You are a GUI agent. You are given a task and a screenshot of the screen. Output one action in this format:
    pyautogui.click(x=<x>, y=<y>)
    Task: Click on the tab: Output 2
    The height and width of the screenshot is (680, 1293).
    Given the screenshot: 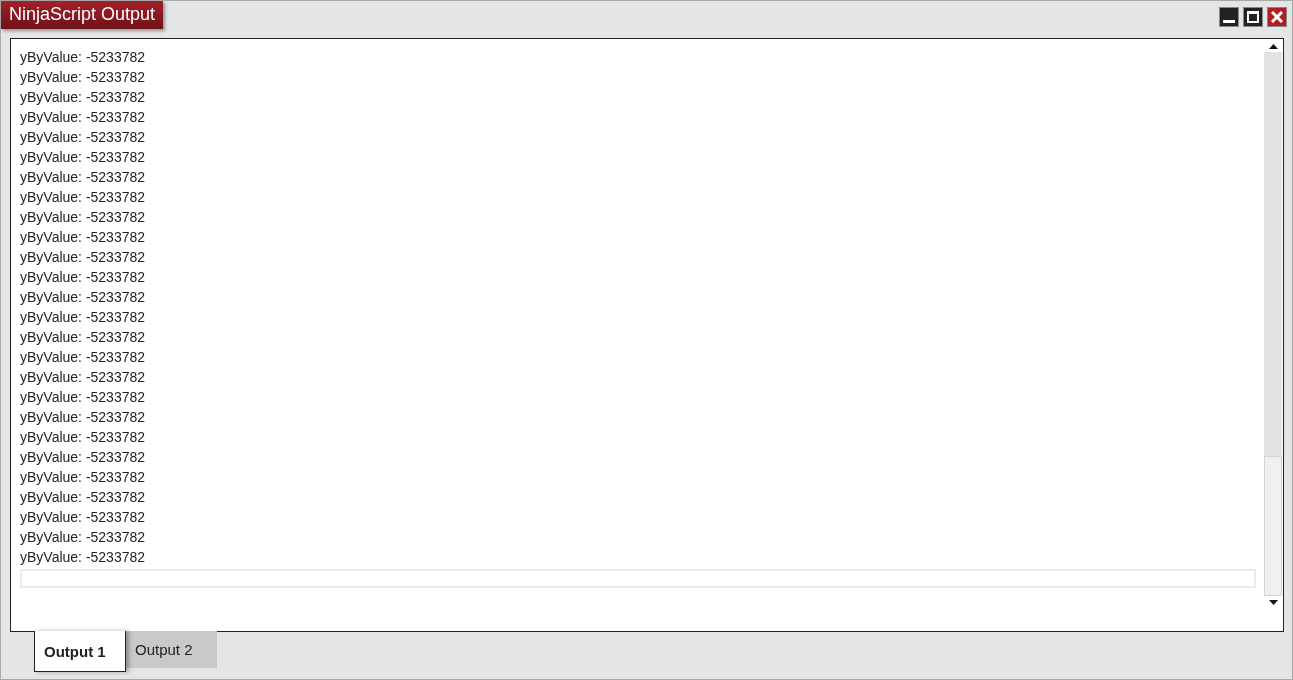 What is the action you would take?
    pyautogui.click(x=171, y=649)
    